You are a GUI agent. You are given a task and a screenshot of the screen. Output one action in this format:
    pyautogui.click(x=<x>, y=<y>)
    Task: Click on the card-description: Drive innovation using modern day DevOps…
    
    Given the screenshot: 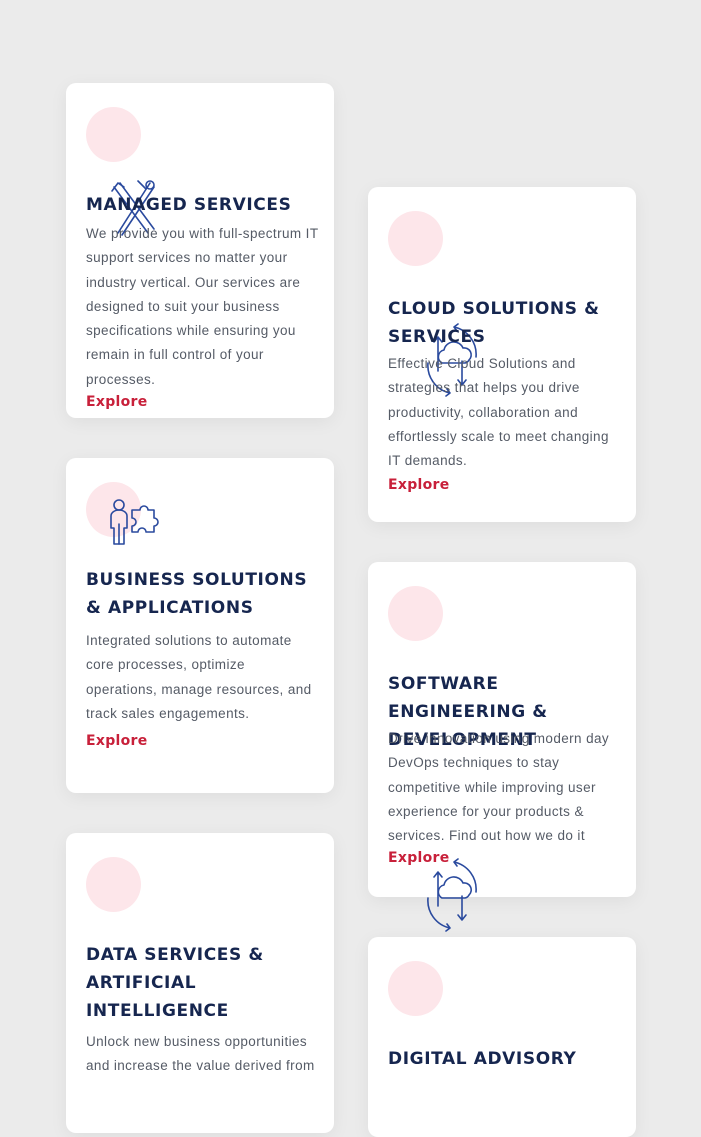 What is the action you would take?
    pyautogui.click(x=499, y=787)
    